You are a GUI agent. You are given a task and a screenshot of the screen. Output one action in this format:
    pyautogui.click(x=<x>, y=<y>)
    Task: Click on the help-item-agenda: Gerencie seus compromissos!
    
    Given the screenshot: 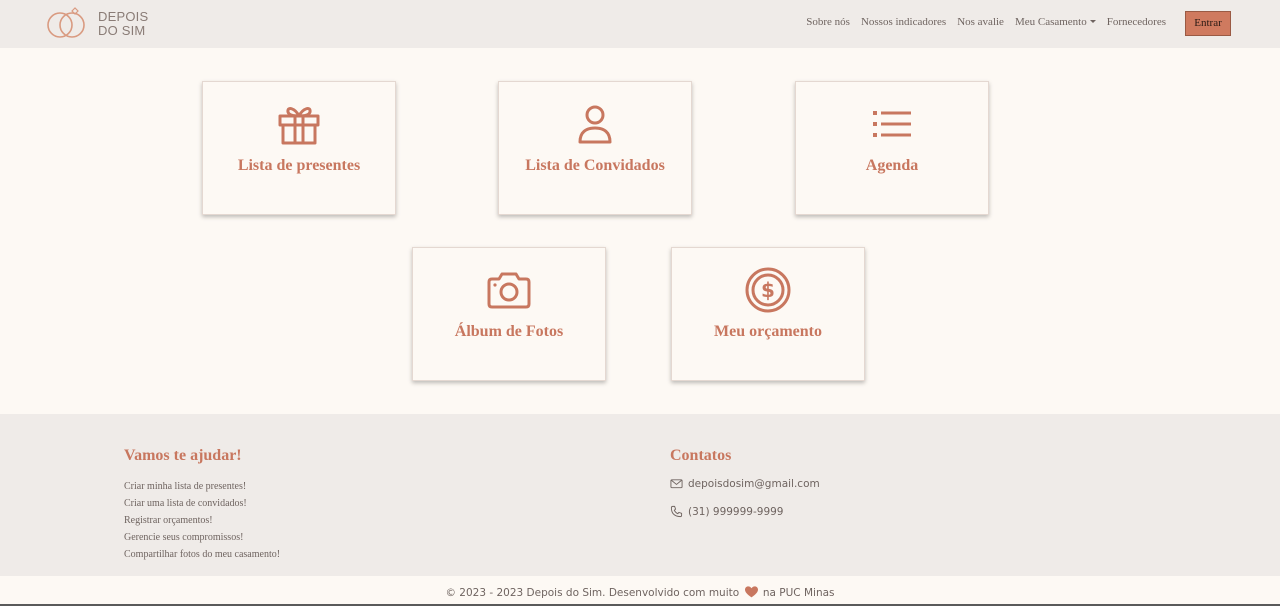 What is the action you would take?
    pyautogui.click(x=202, y=537)
    